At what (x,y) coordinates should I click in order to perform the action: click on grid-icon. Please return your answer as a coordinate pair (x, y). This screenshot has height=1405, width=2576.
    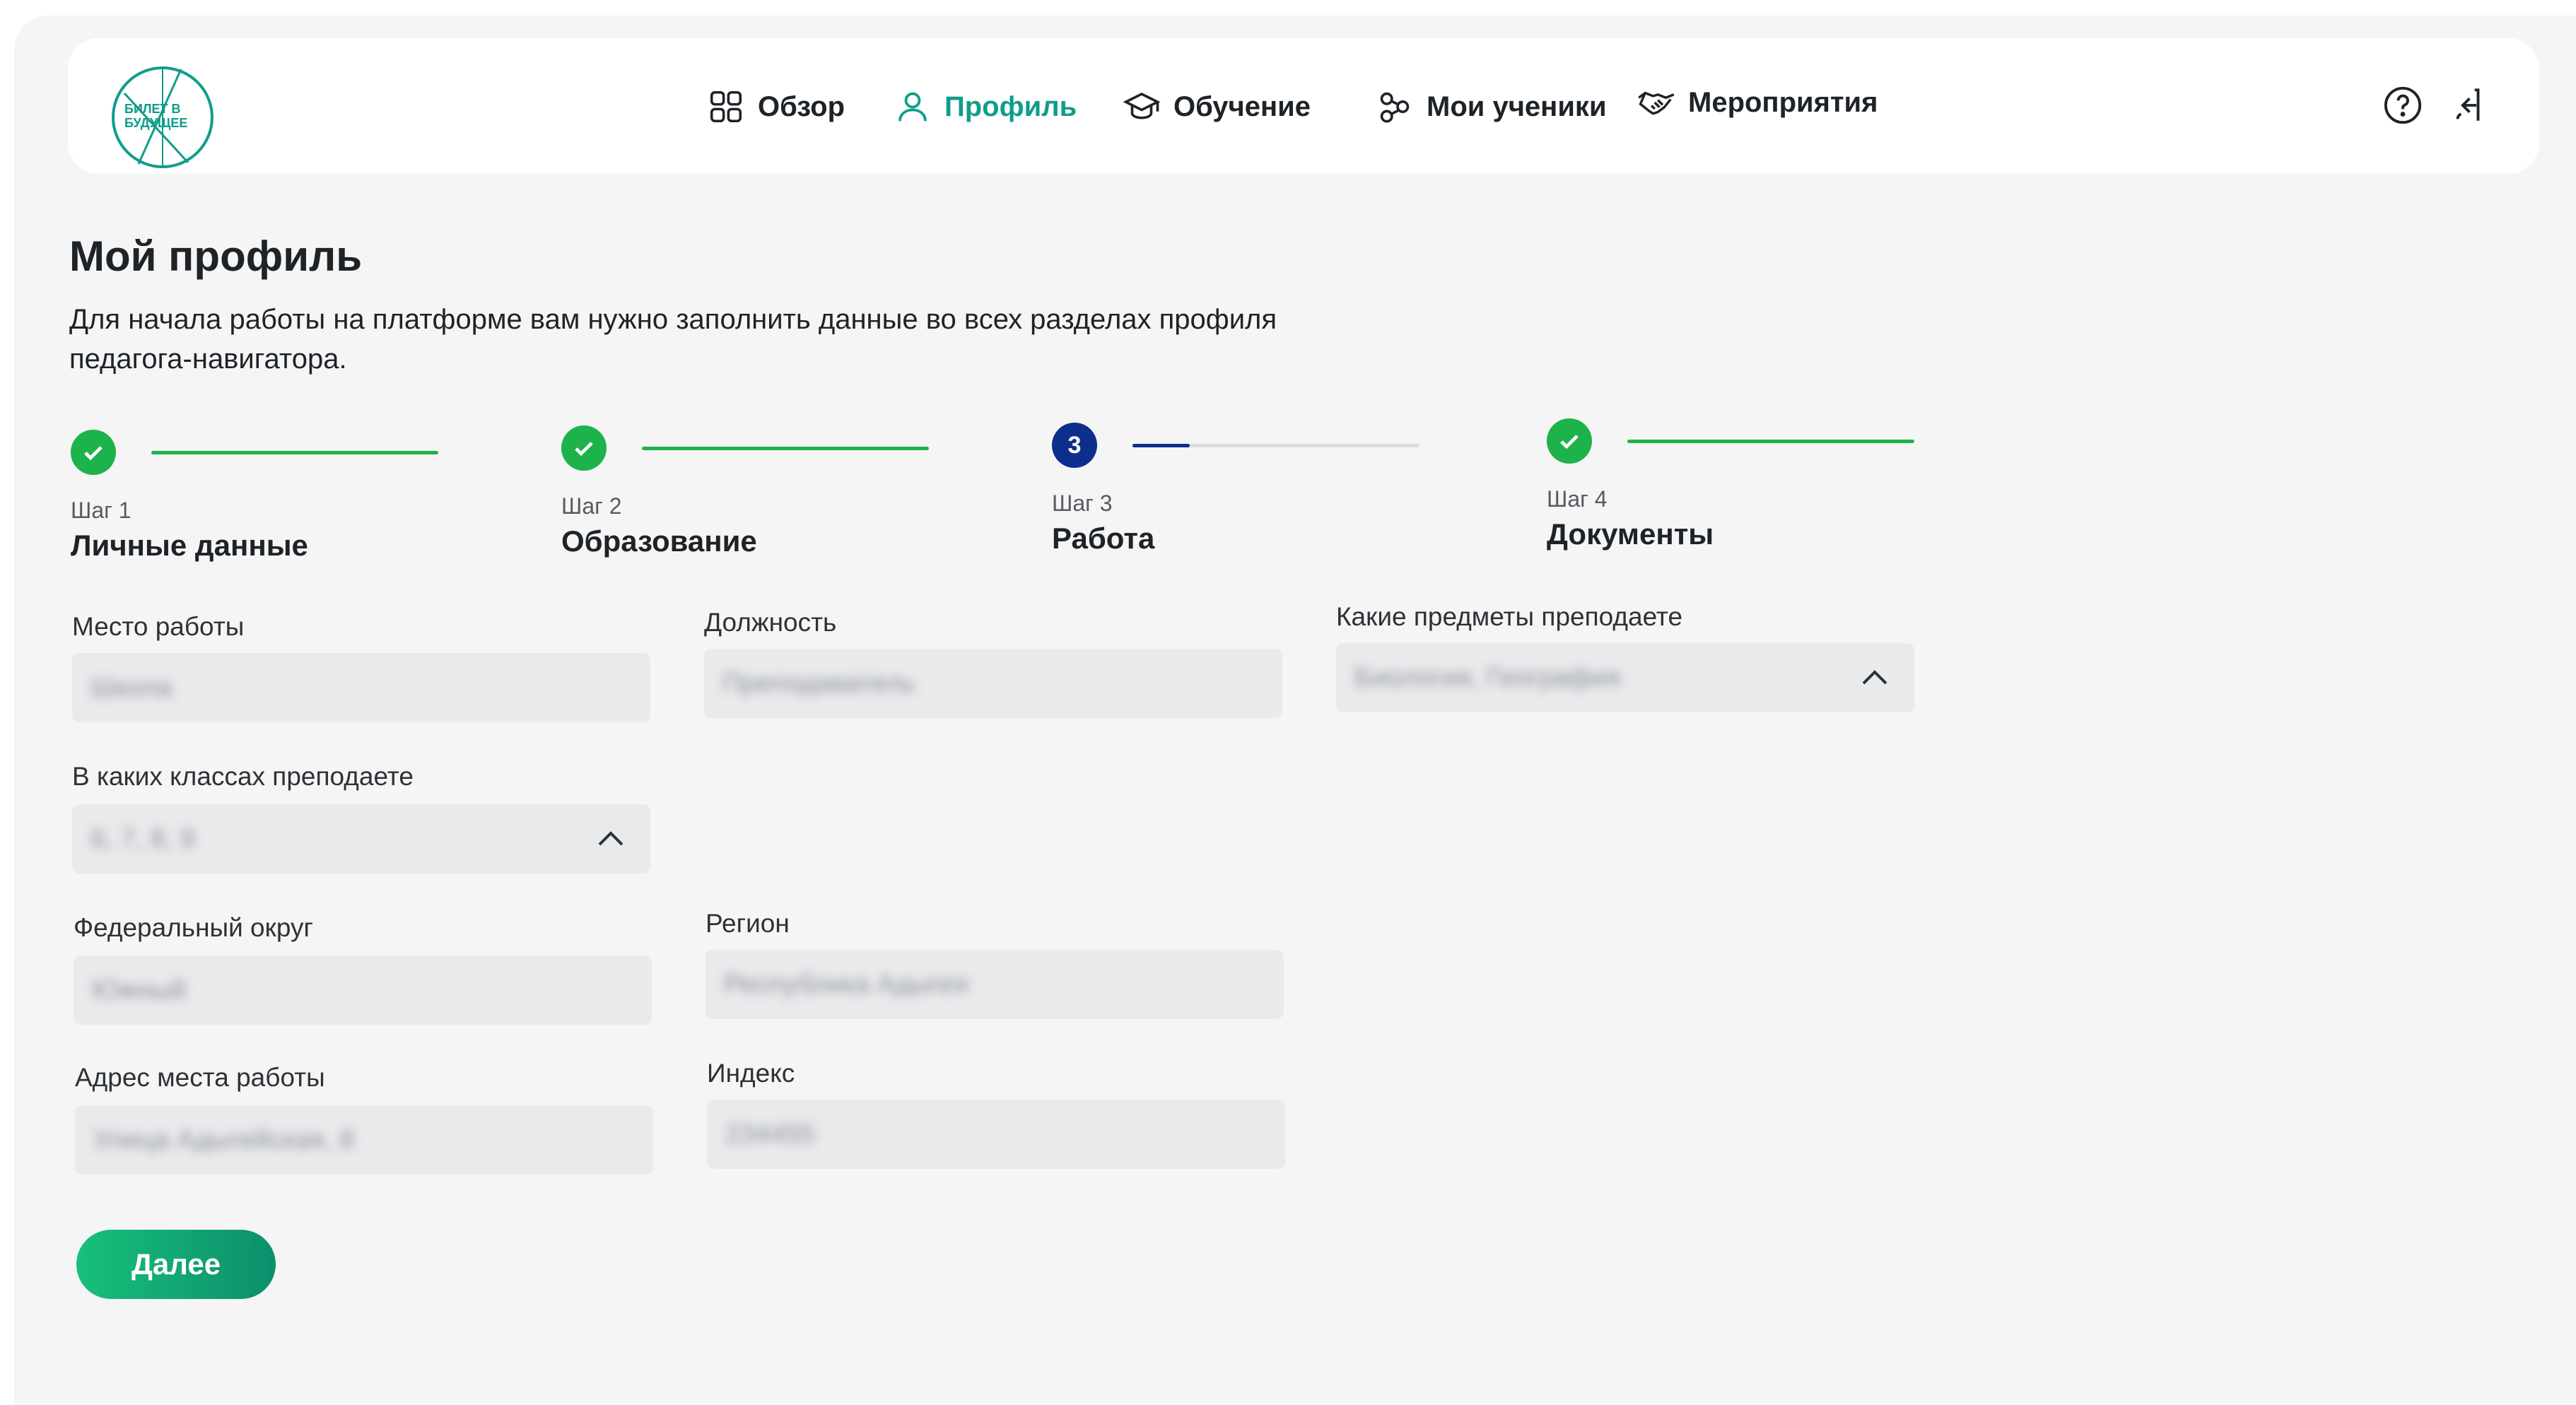
    Looking at the image, I should click on (726, 106).